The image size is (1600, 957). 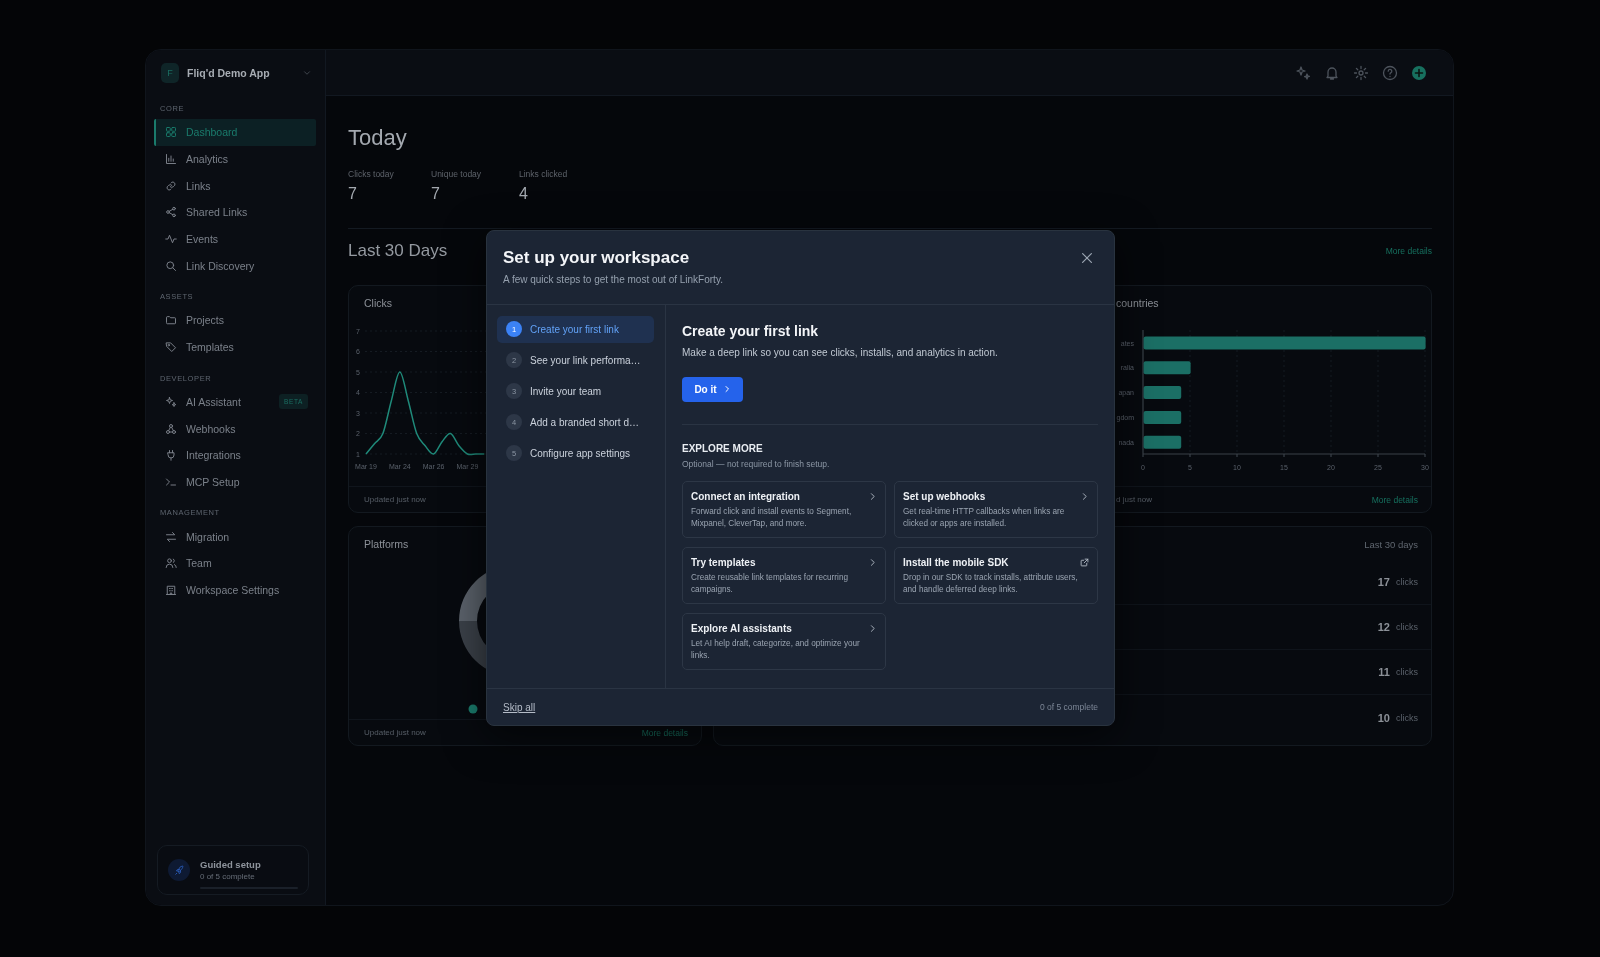 What do you see at coordinates (171, 589) in the screenshot?
I see `building-icon` at bounding box center [171, 589].